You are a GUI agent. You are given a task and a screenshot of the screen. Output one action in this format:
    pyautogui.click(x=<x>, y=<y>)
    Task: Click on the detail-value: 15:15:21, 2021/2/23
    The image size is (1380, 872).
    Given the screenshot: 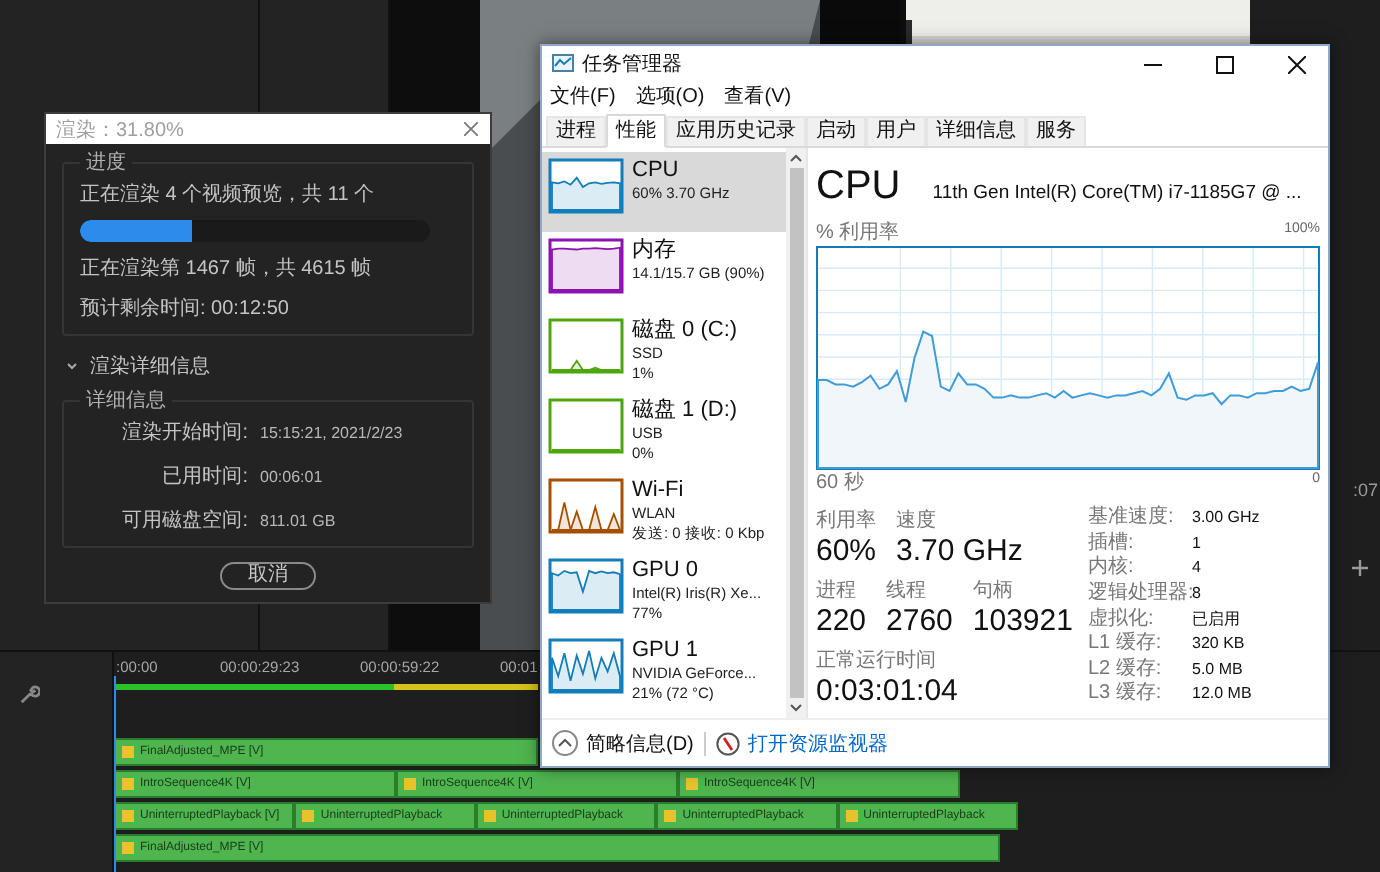 What is the action you would take?
    pyautogui.click(x=332, y=432)
    